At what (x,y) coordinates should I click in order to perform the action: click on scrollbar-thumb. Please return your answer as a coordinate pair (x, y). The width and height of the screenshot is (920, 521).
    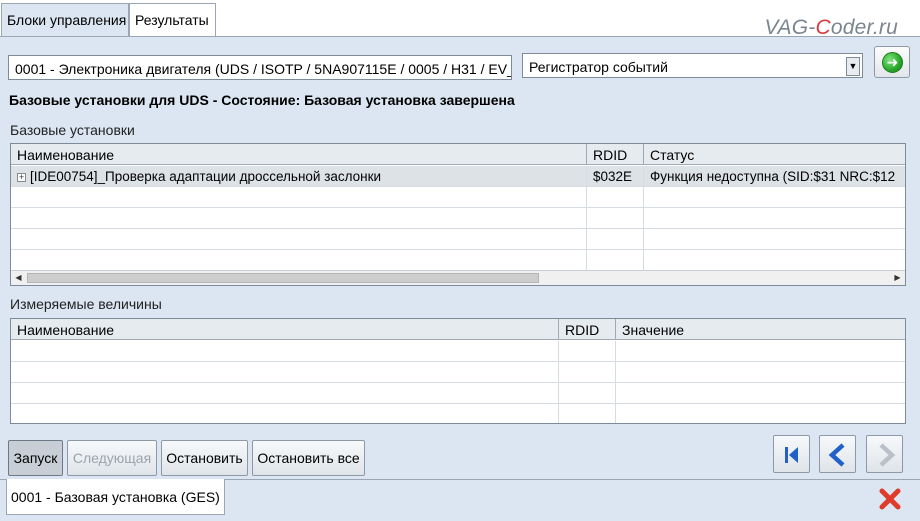
    Looking at the image, I should click on (283, 278).